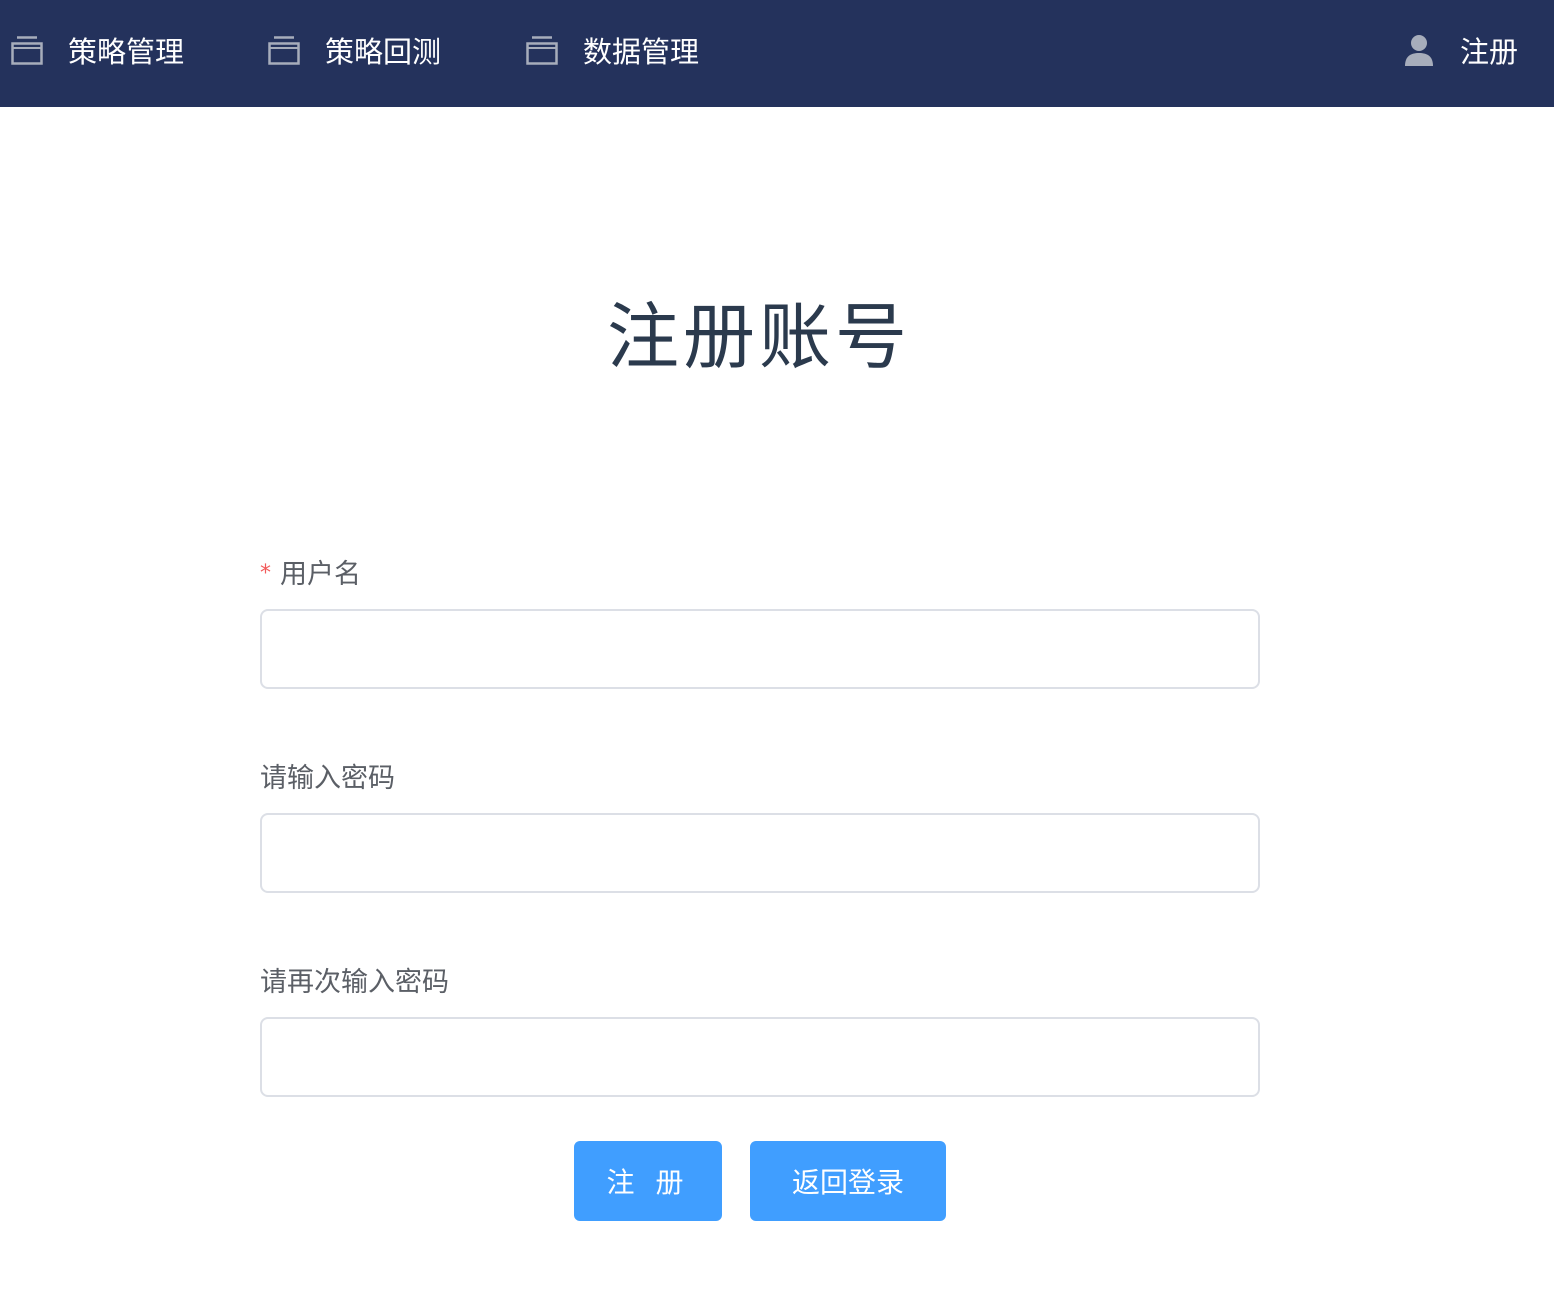 This screenshot has width=1554, height=1302. I want to click on password-label: 请输入密码, so click(327, 778).